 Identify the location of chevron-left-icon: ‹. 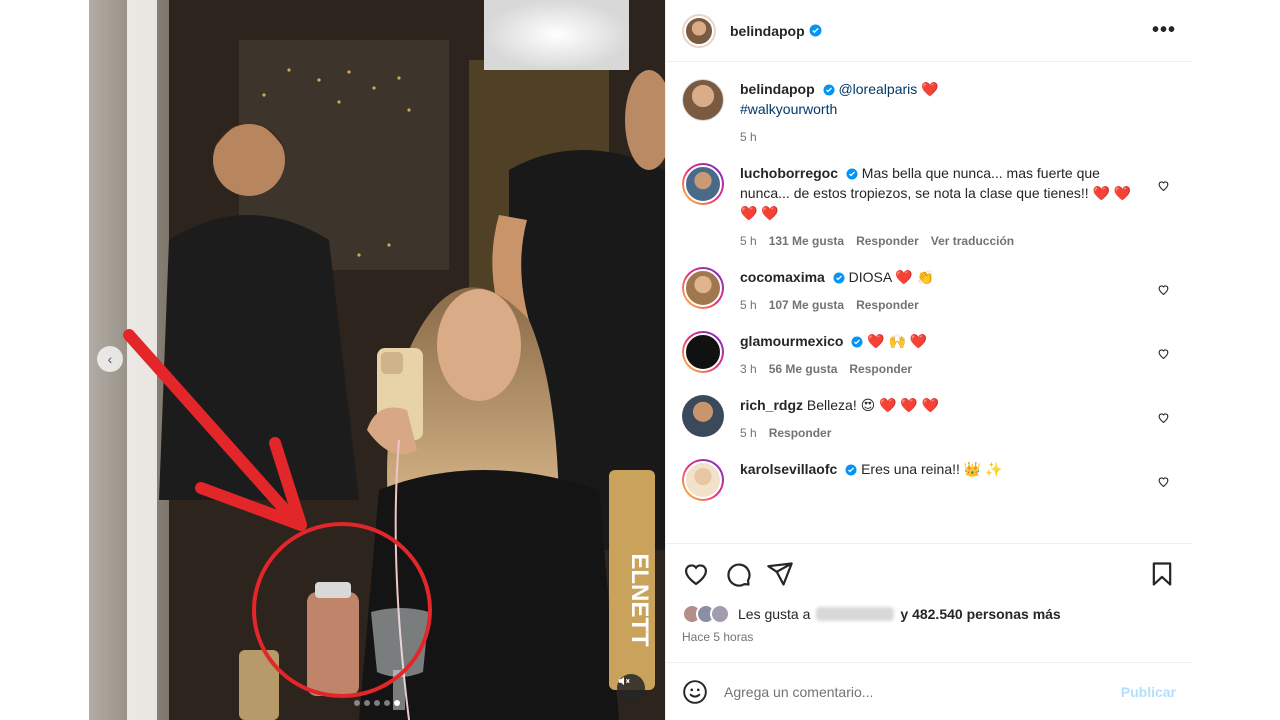
(110, 359).